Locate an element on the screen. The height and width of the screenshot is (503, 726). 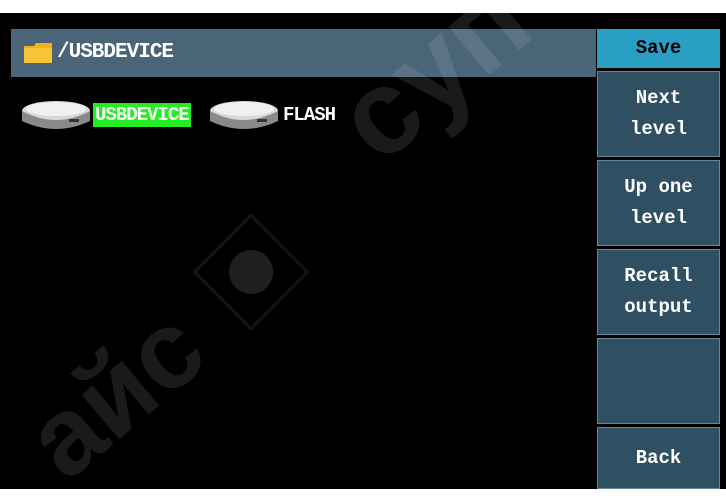
drive-label: USBDEVICE is located at coordinates (142, 115).